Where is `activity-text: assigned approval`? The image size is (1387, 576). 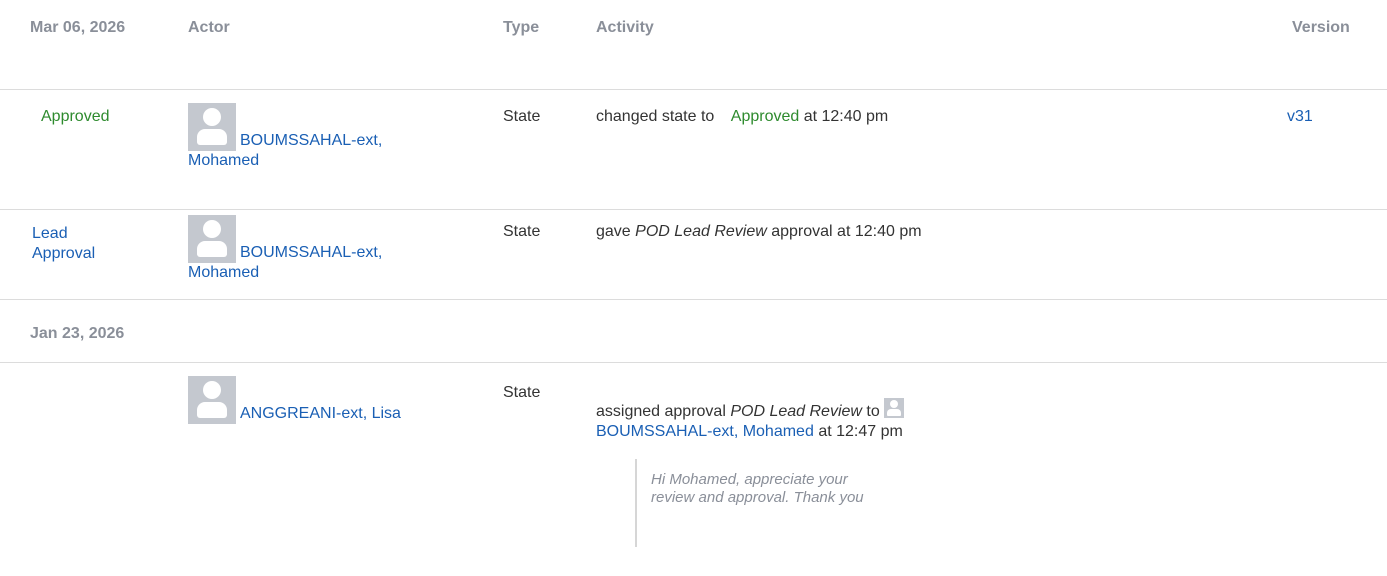 activity-text: assigned approval is located at coordinates (661, 411).